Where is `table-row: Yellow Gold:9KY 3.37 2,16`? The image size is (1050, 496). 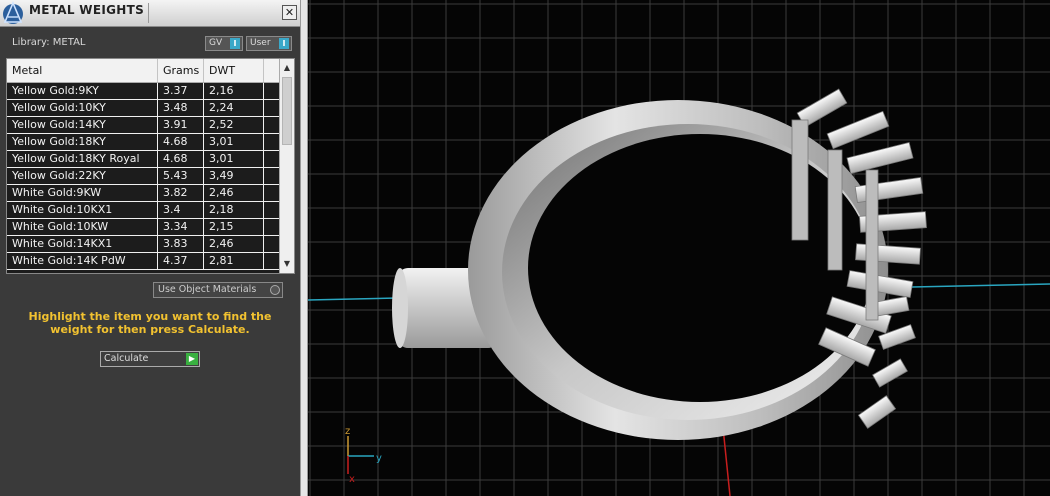 table-row: Yellow Gold:9KY 3.37 2,16 is located at coordinates (143, 91).